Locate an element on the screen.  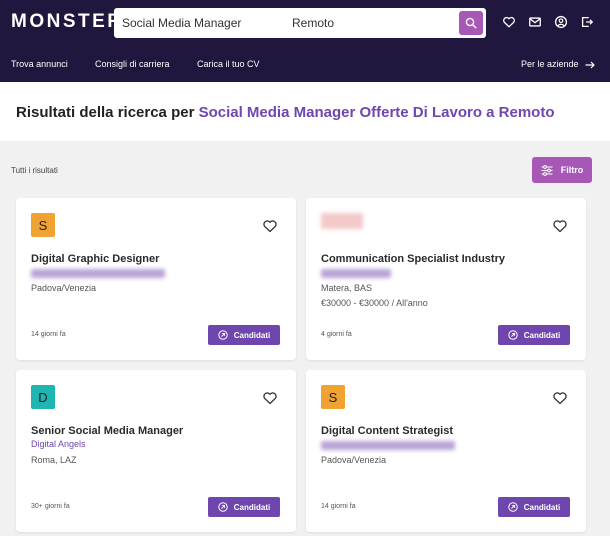
sliders-icon is located at coordinates (547, 170).